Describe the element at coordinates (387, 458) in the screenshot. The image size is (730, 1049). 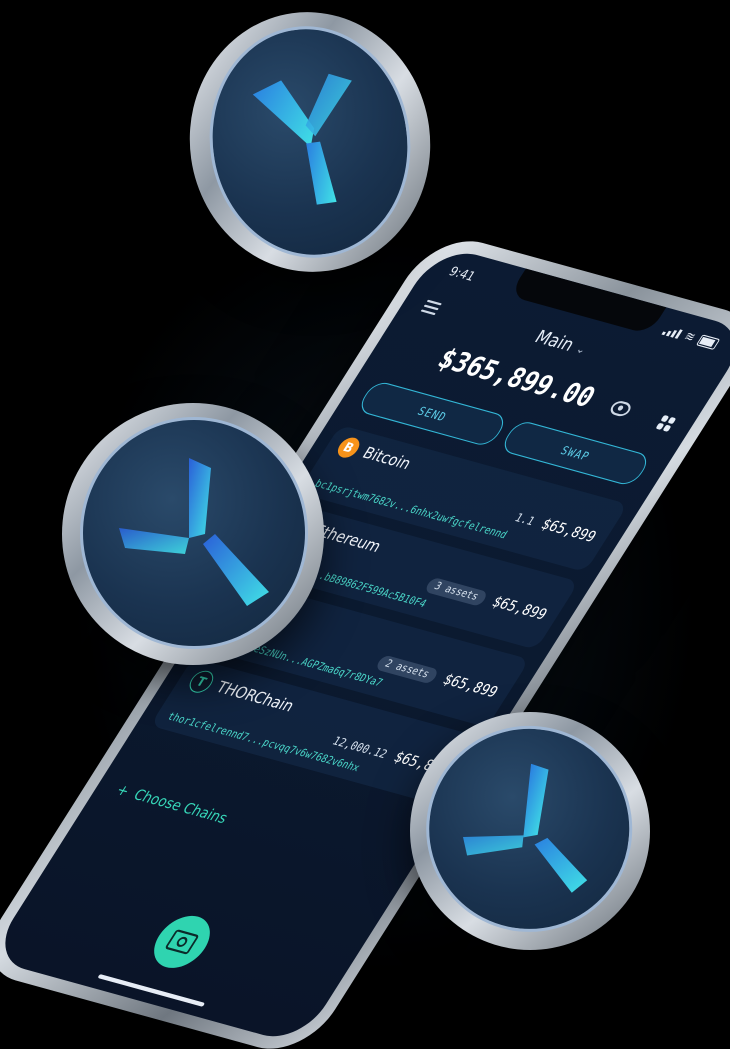
I see `chain-name: Bitcoin` at that location.